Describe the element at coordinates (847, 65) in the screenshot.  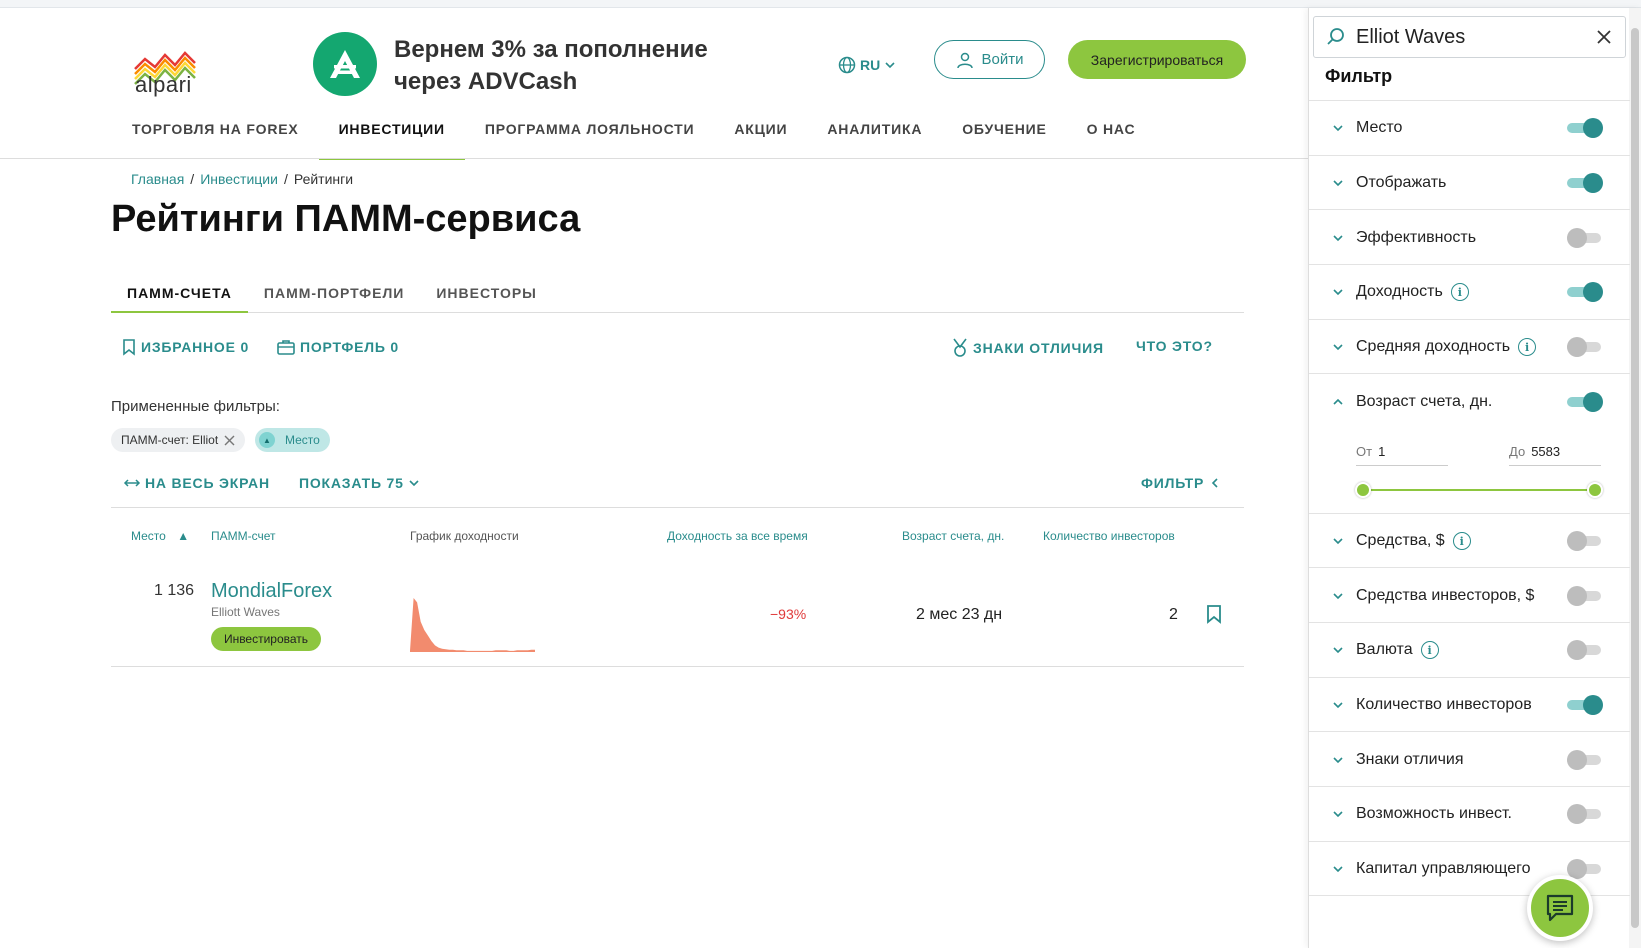
I see `globe-icon` at that location.